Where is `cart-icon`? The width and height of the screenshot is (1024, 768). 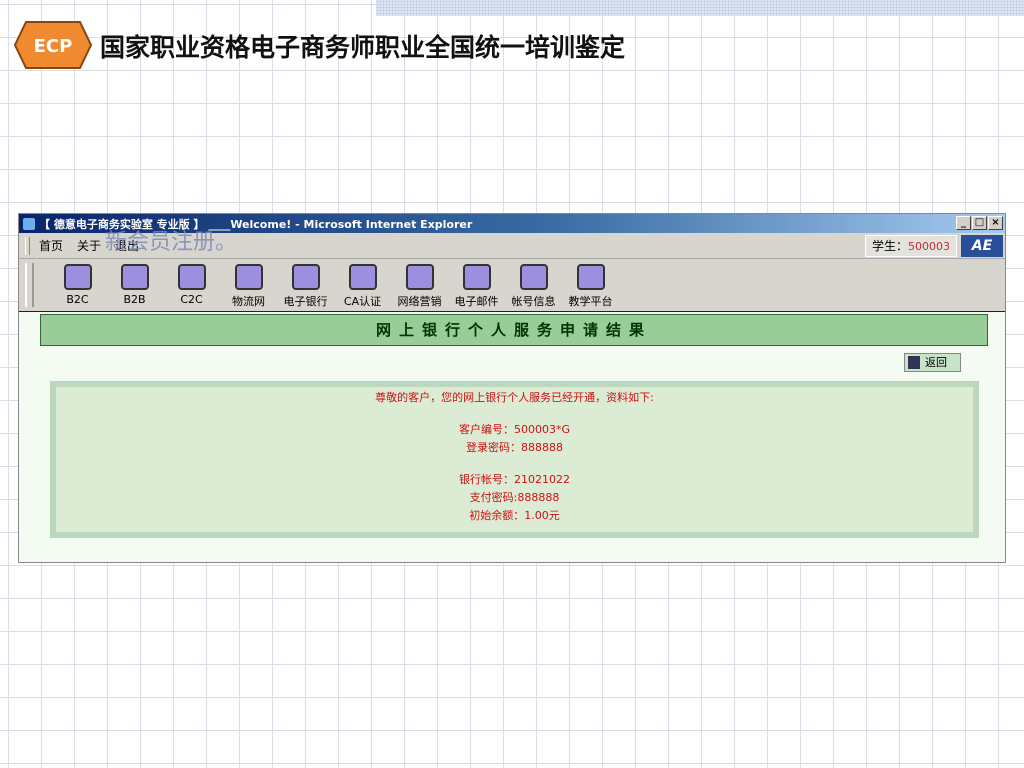 cart-icon is located at coordinates (77, 277).